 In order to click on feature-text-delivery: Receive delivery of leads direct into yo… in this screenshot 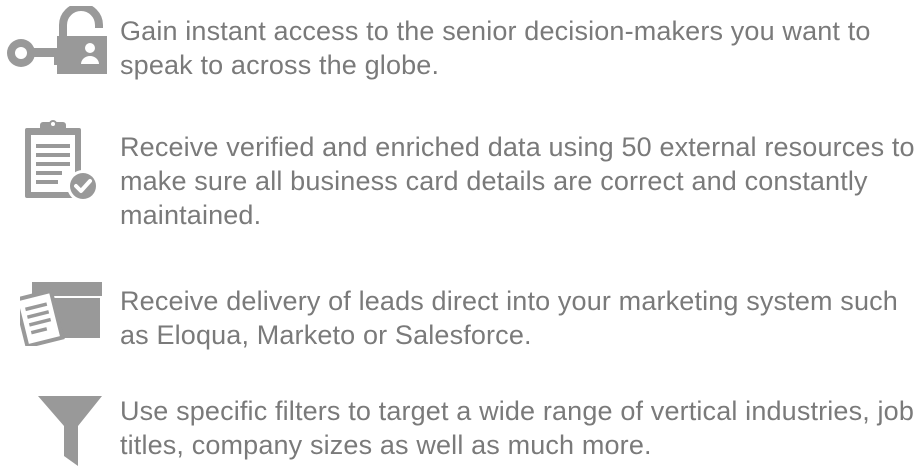, I will do `click(509, 318)`.